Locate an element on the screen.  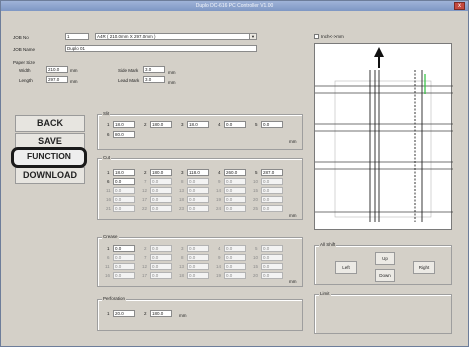
crease-number: 9 is located at coordinates (219, 257).